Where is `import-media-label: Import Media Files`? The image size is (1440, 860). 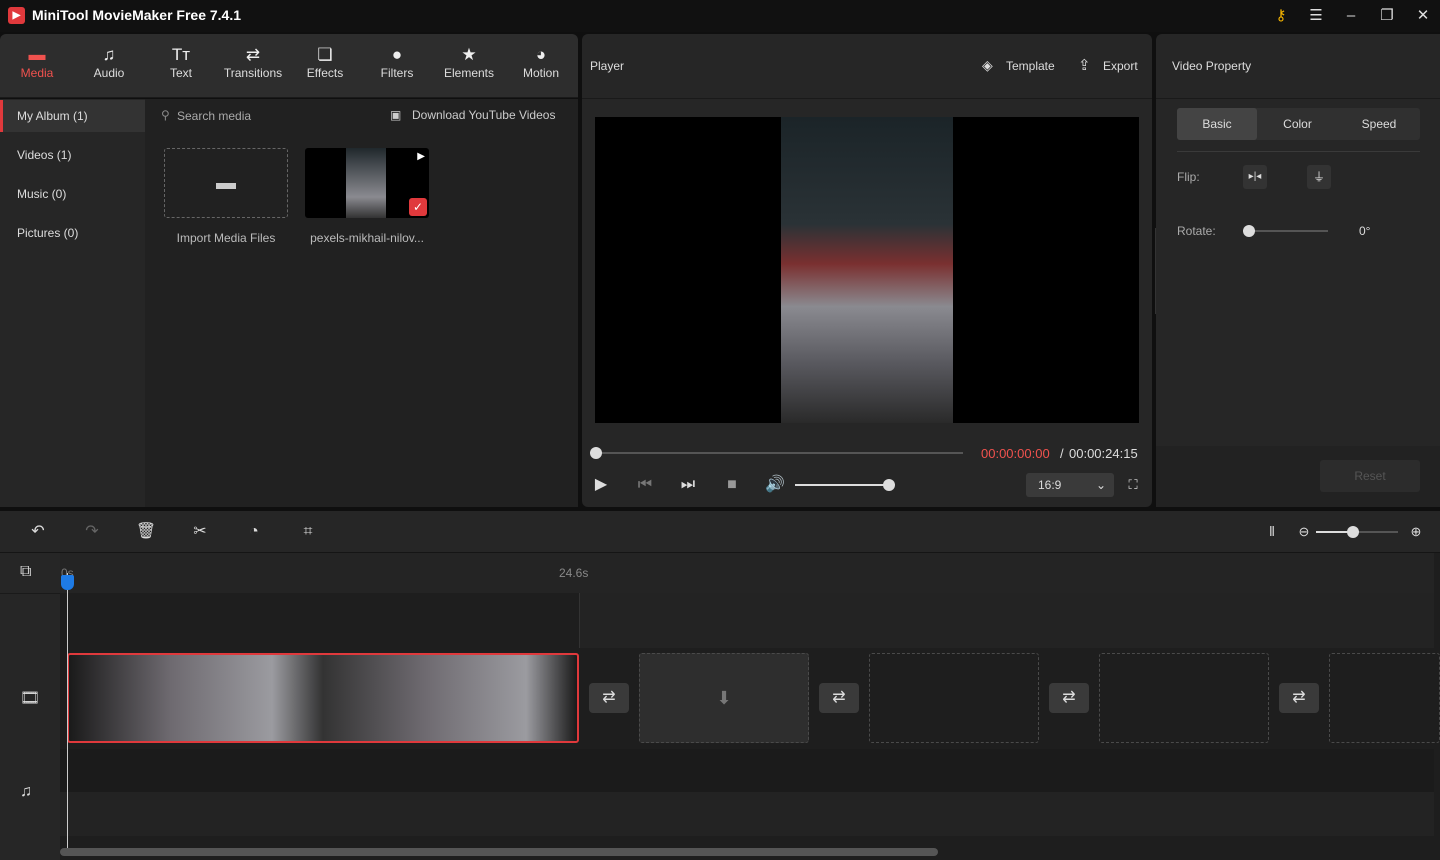 import-media-label: Import Media Files is located at coordinates (226, 238).